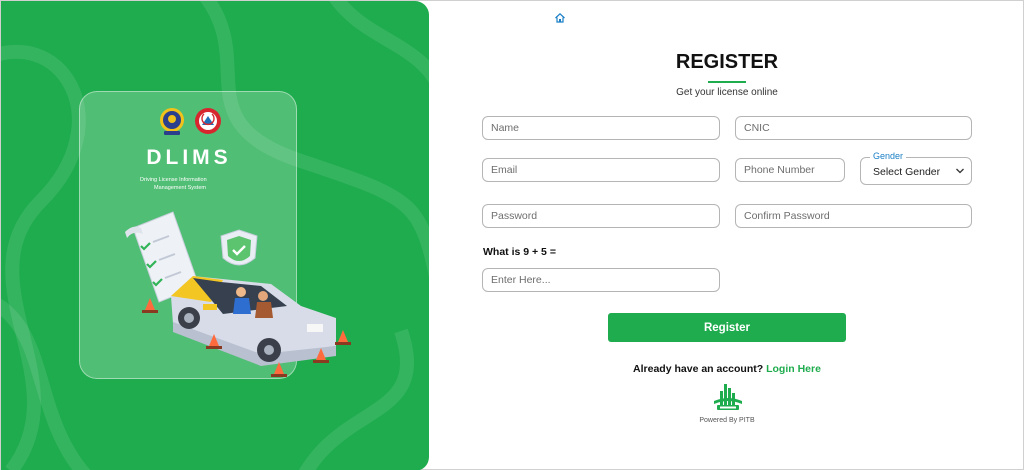 The width and height of the screenshot is (1024, 470). Describe the element at coordinates (790, 170) in the screenshot. I see `phone-input` at that location.